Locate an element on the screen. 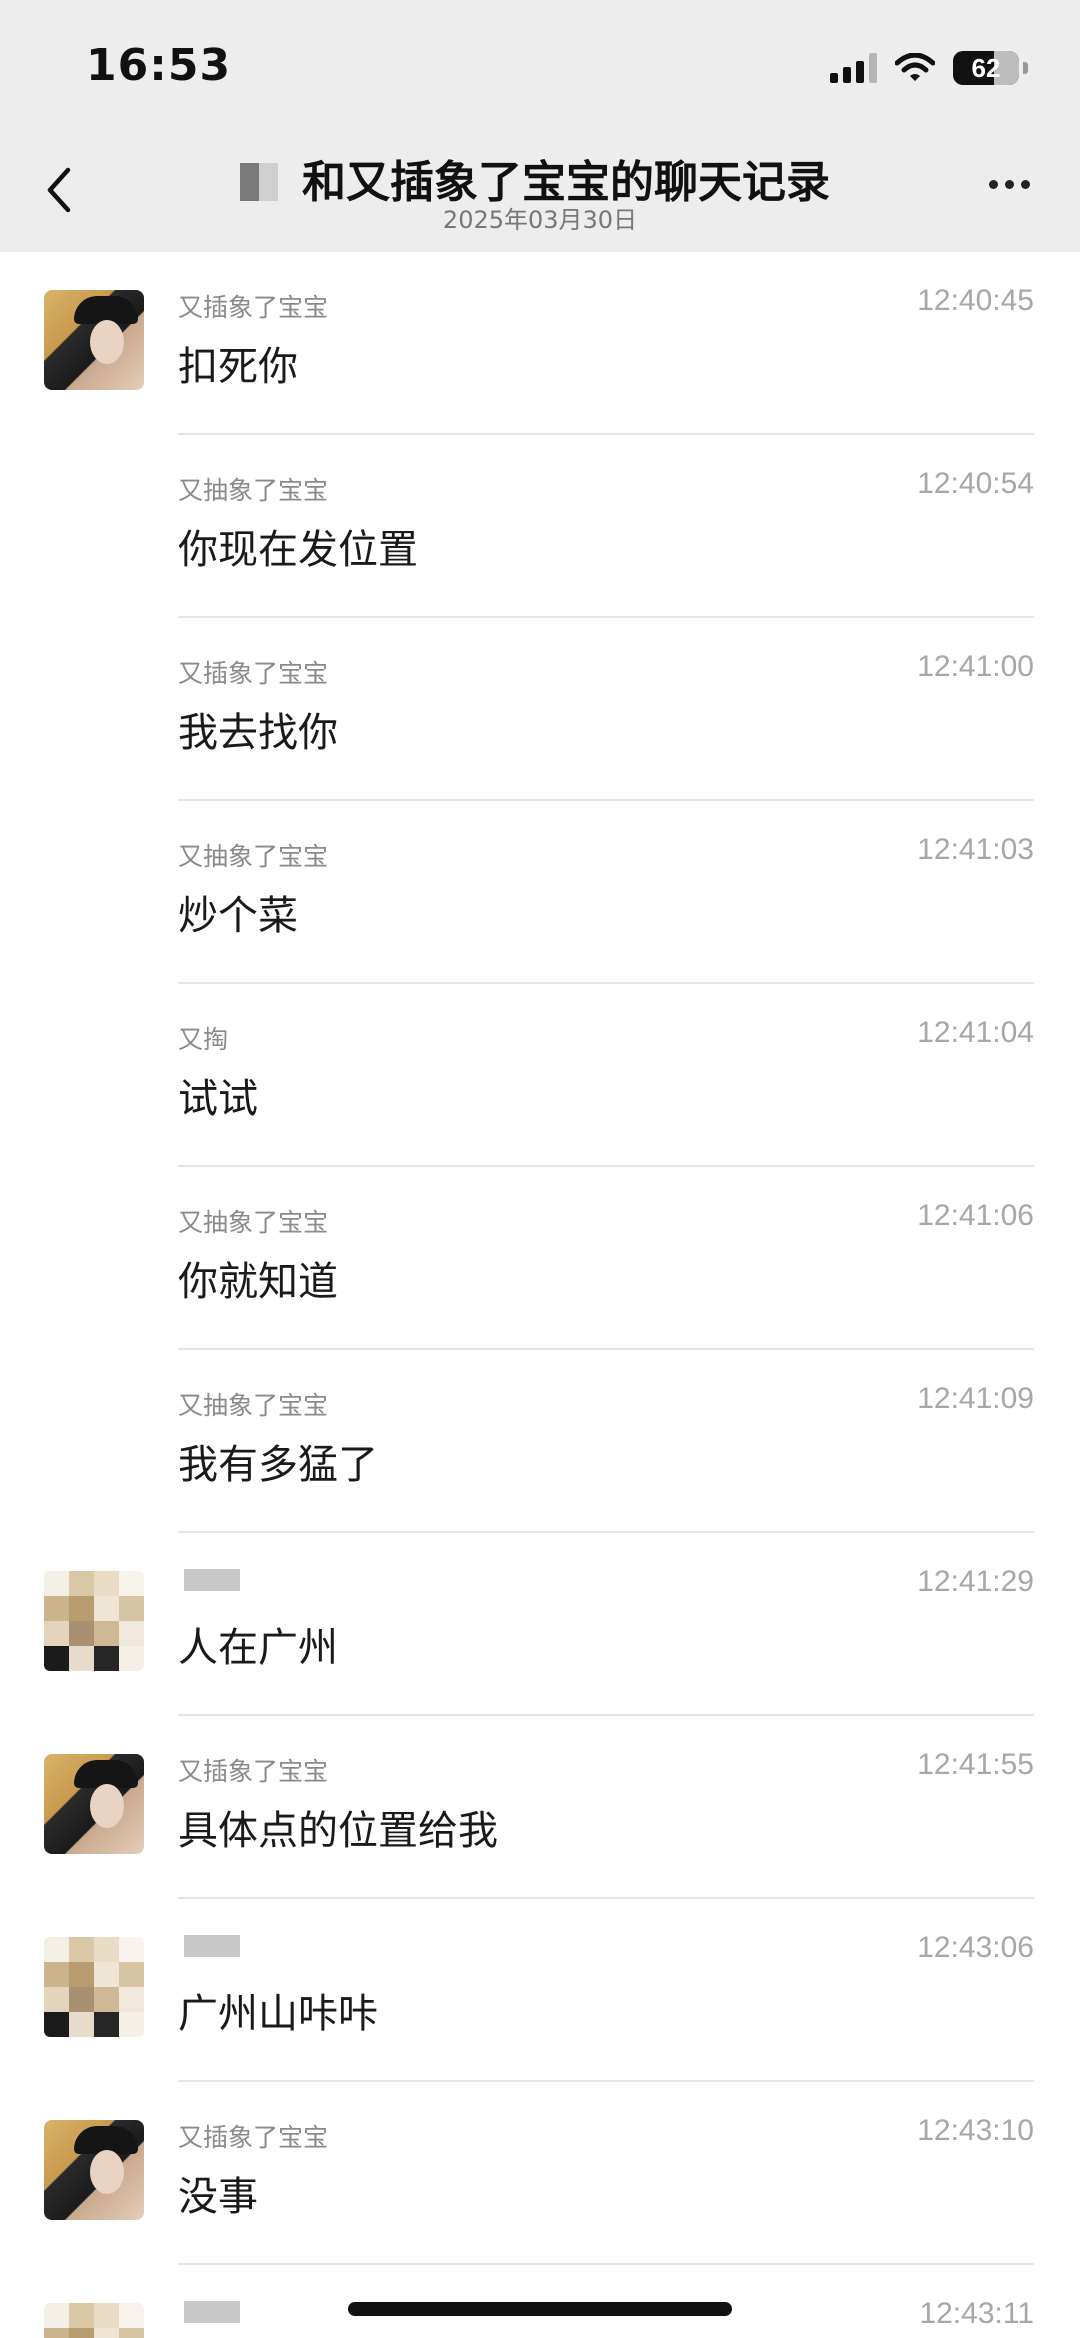  sender-name: 又掏 is located at coordinates (203, 1037).